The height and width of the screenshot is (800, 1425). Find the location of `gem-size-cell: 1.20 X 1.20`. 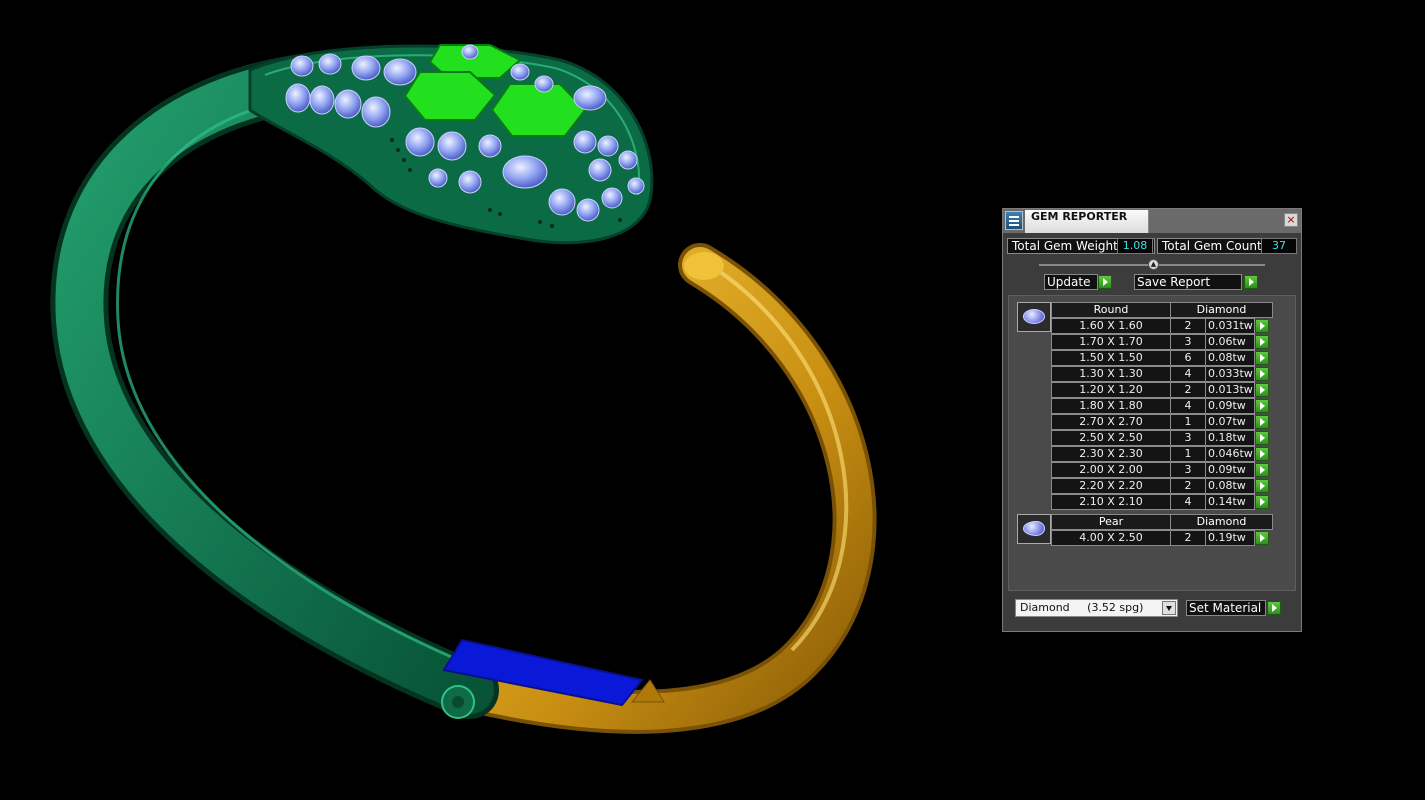

gem-size-cell: 1.20 X 1.20 is located at coordinates (1111, 390).